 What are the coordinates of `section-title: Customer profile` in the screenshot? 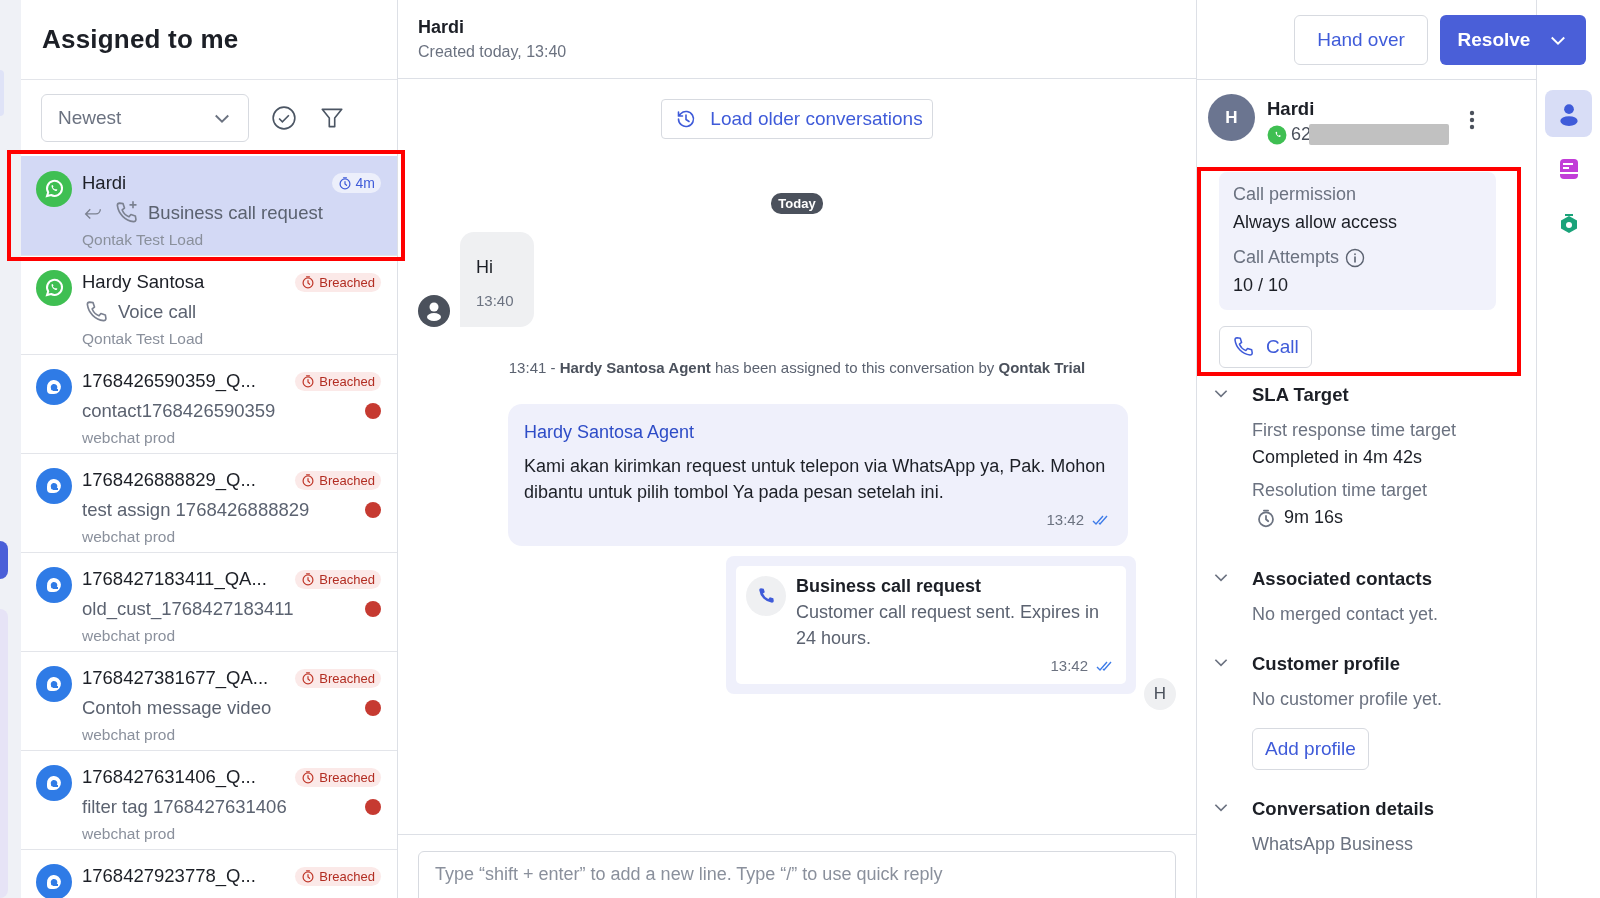 It's located at (1326, 664).